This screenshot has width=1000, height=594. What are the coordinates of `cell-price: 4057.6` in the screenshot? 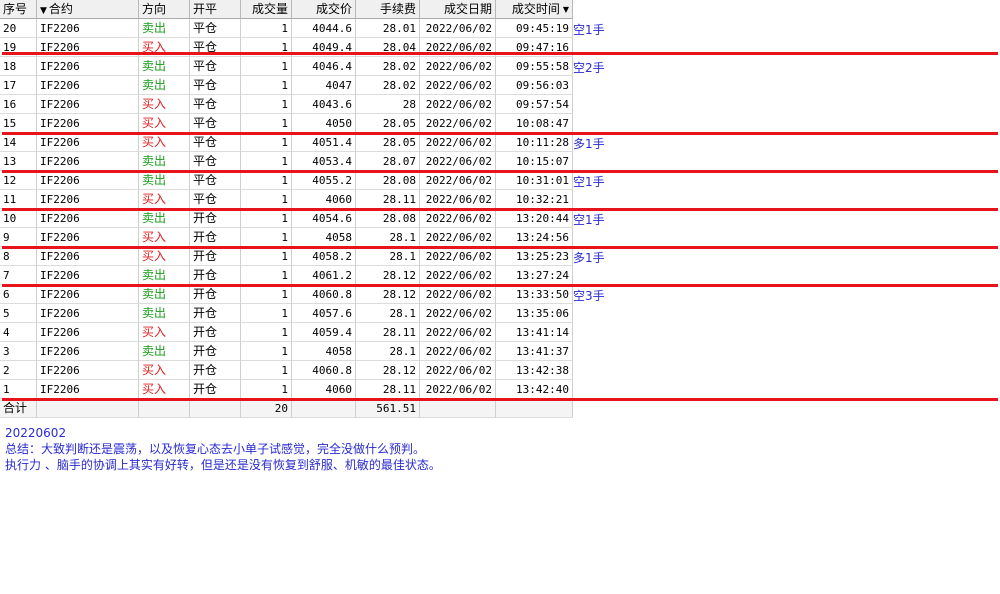 It's located at (324, 313).